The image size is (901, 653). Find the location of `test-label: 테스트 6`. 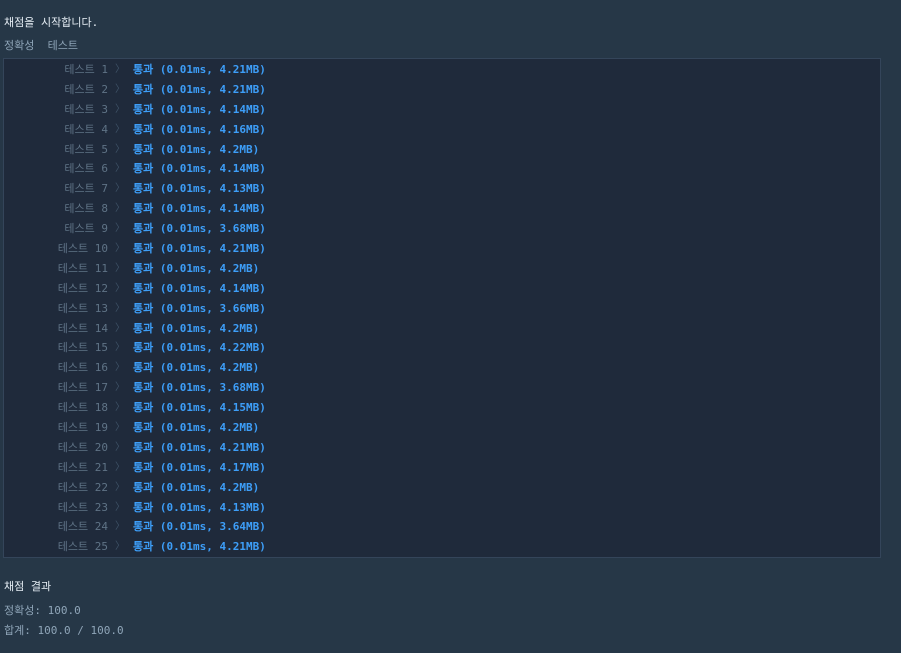

test-label: 테스트 6 is located at coordinates (86, 169).